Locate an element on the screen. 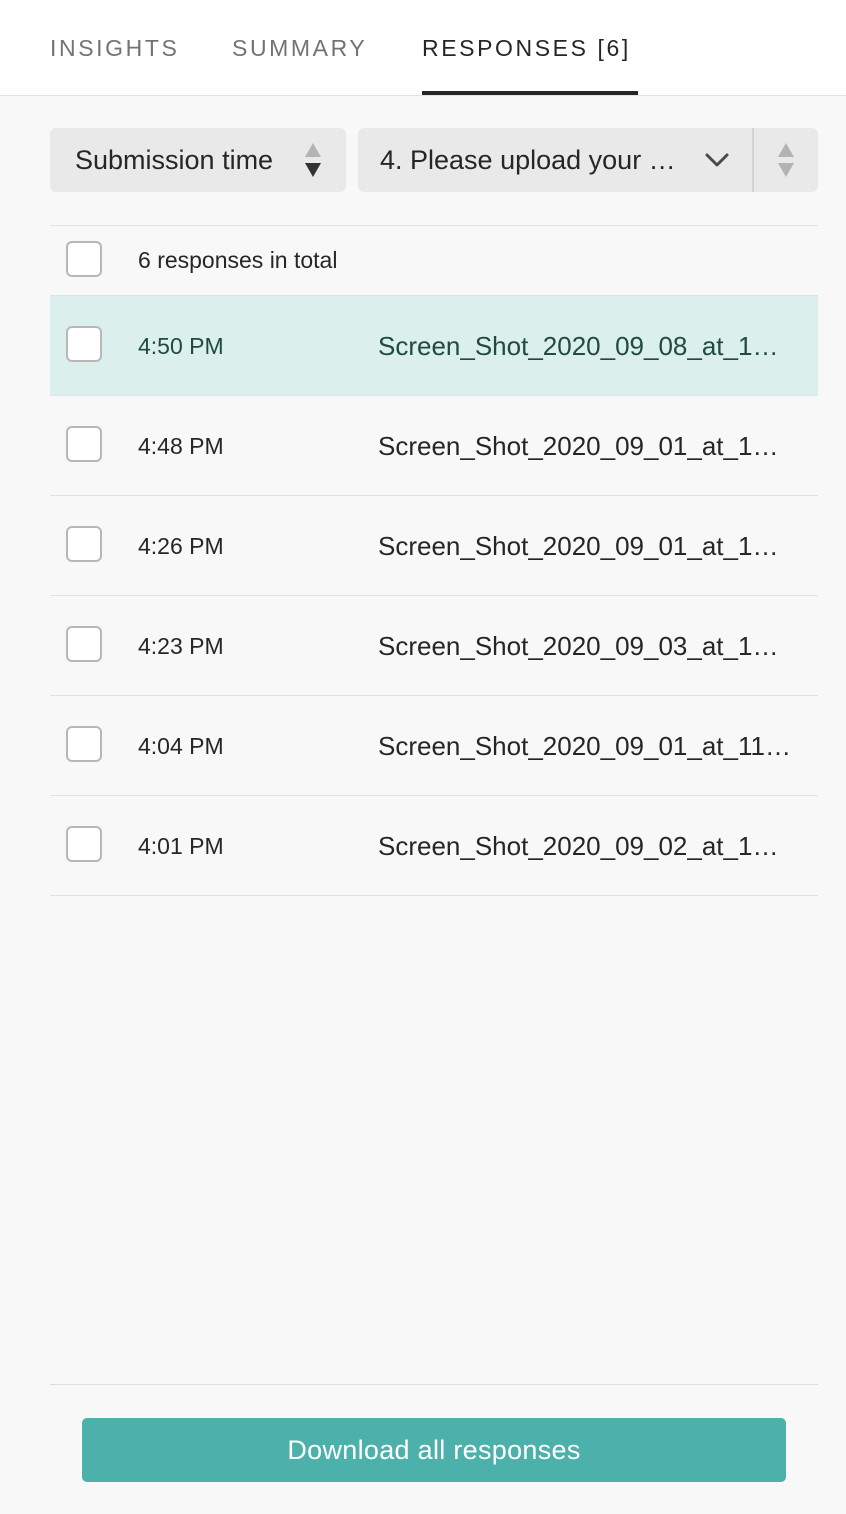  sort-select-label: Submission time is located at coordinates (174, 160).